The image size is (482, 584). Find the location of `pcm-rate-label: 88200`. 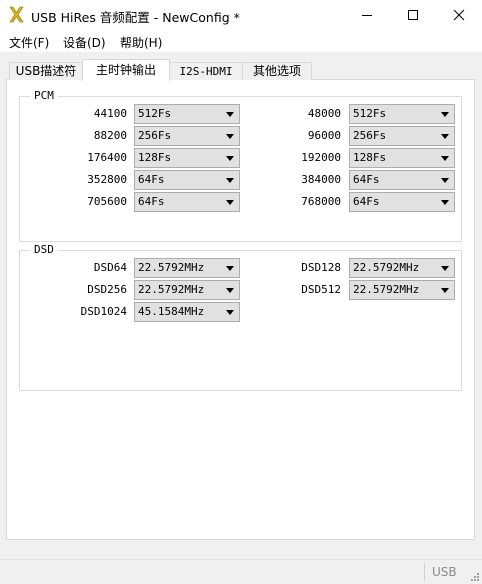

pcm-rate-label: 88200 is located at coordinates (110, 135).